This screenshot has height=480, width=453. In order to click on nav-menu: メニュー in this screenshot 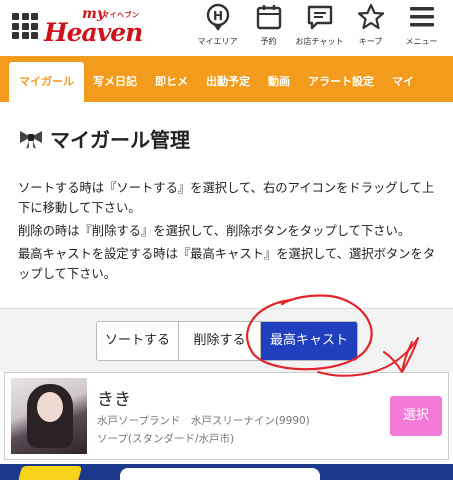, I will do `click(421, 24)`.